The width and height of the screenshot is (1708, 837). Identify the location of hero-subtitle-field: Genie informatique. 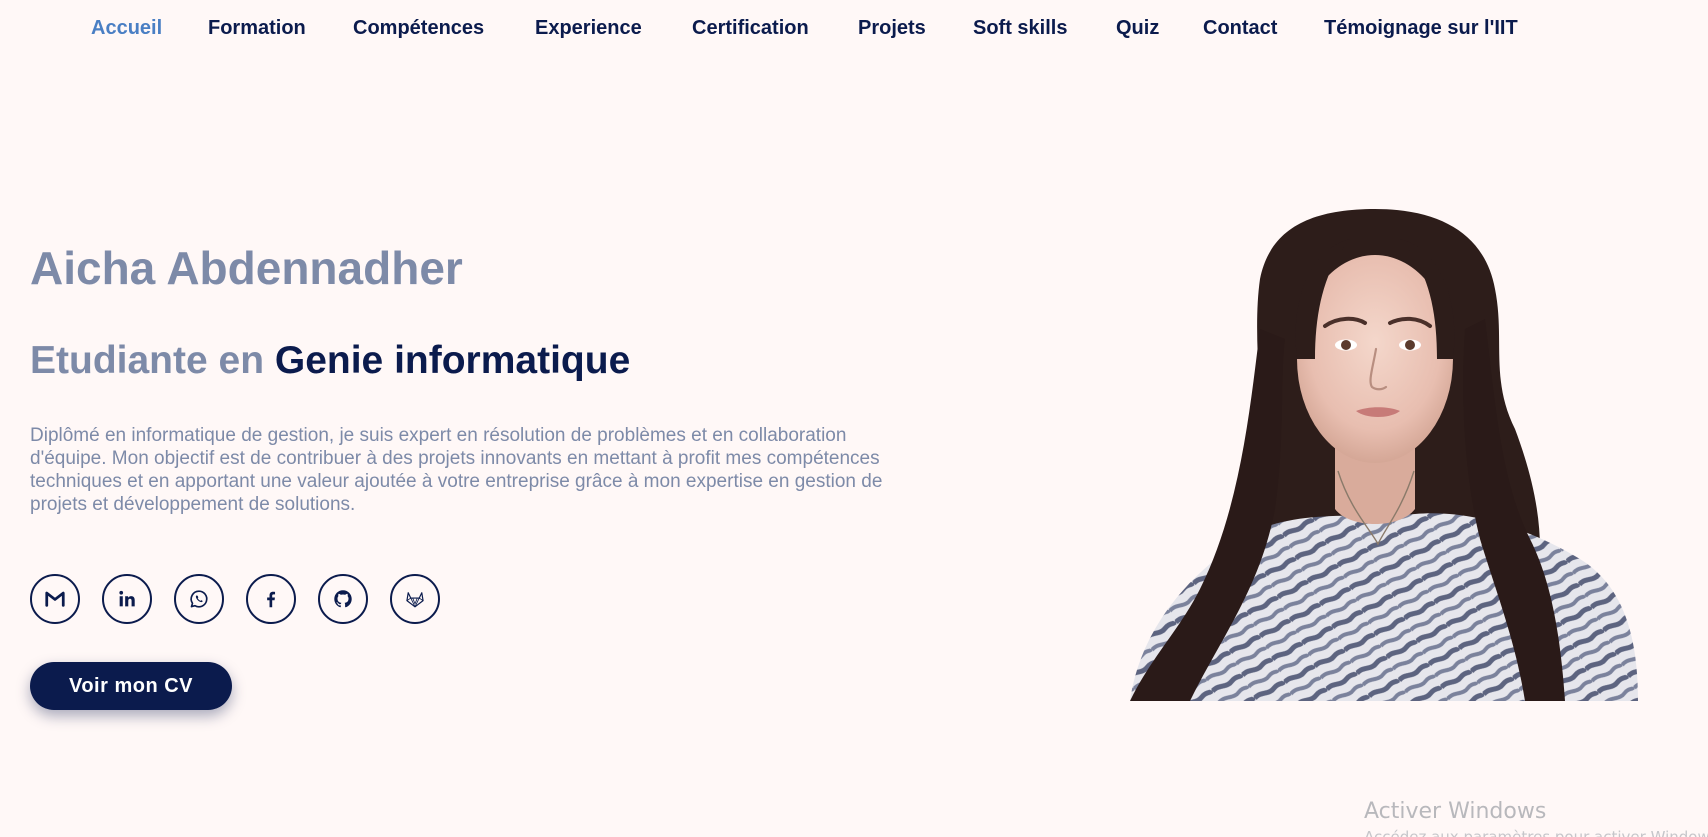
(452, 360).